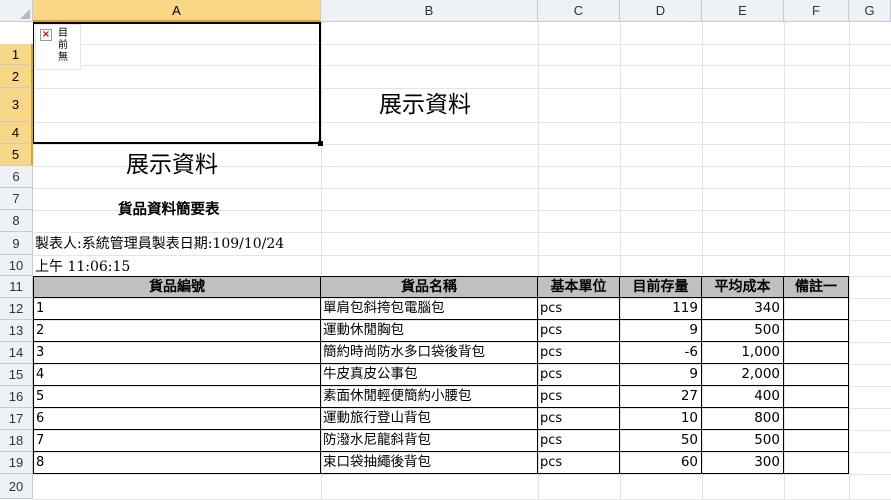 This screenshot has height=500, width=891. What do you see at coordinates (743, 309) in the screenshot?
I see `table-cell-cost: 340` at bounding box center [743, 309].